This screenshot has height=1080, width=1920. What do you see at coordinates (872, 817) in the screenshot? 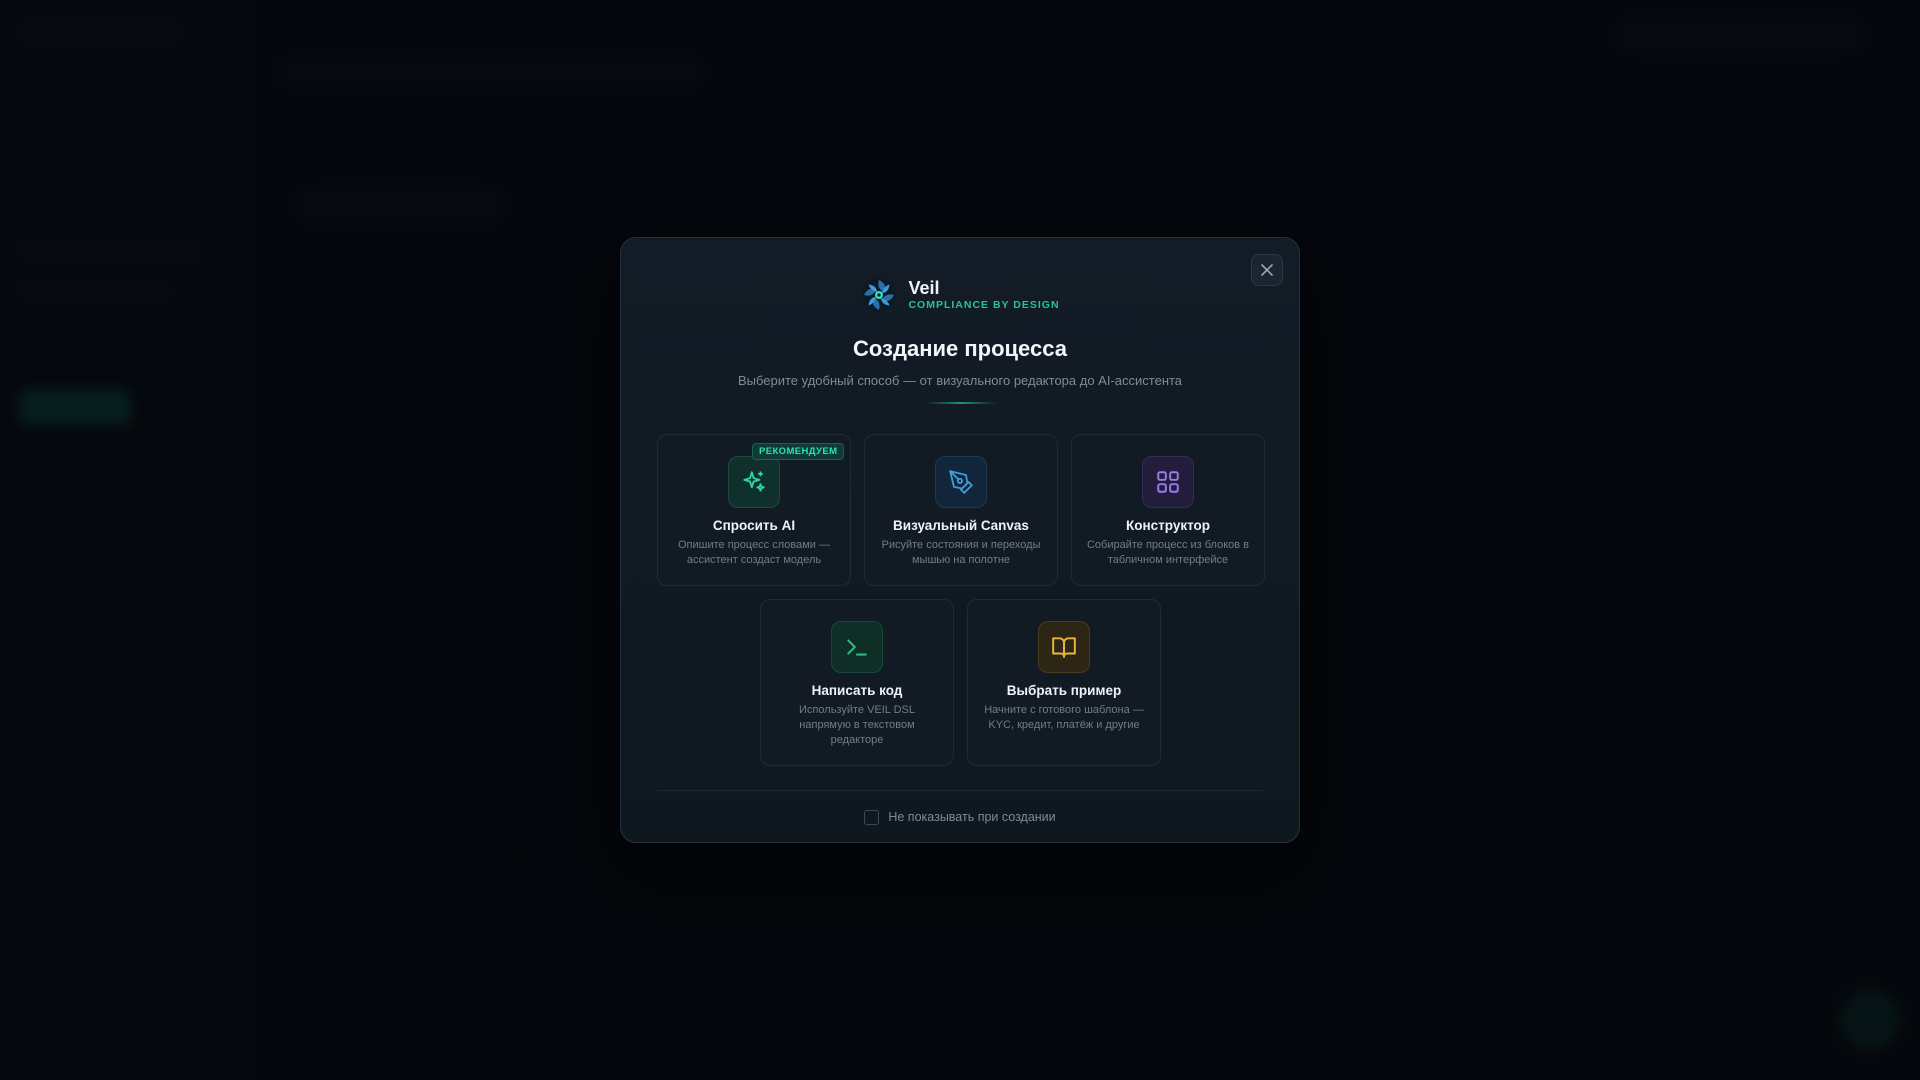
I see `dont-show-checkbox` at bounding box center [872, 817].